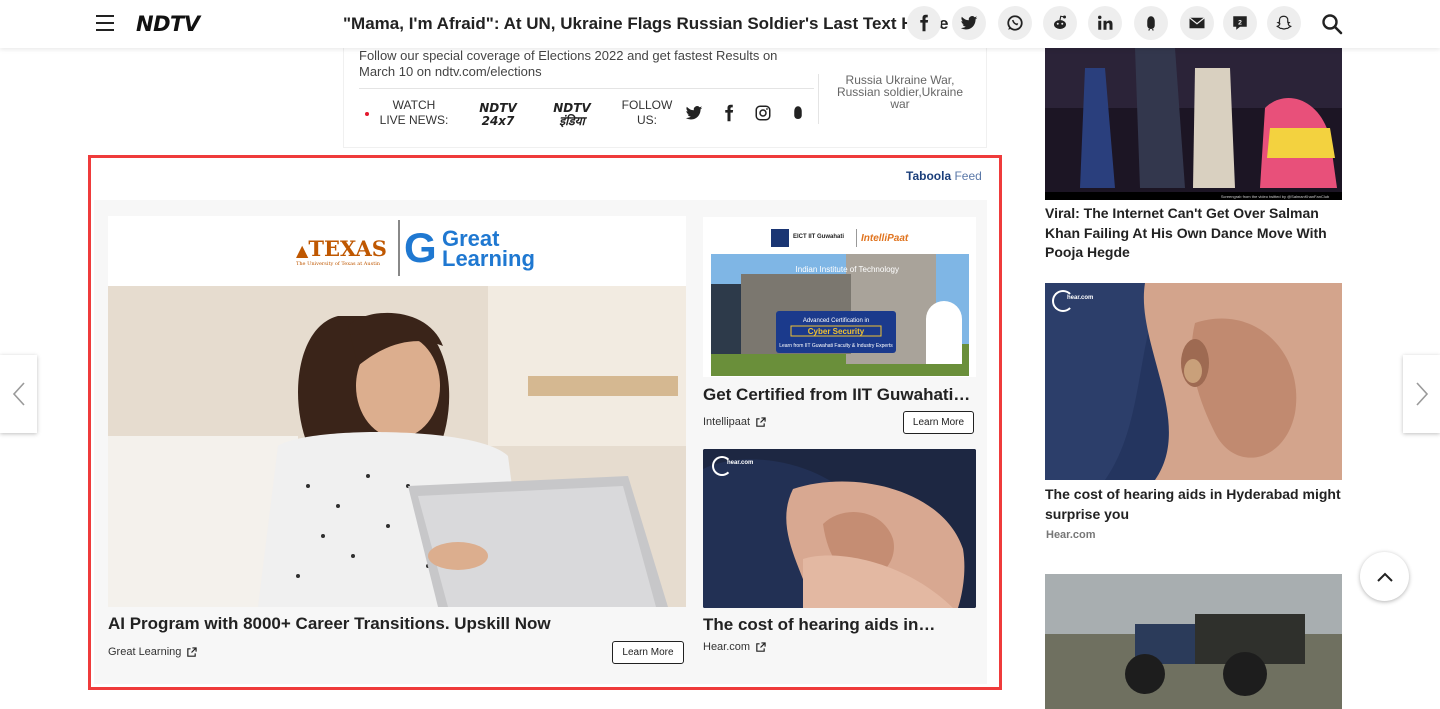 This screenshot has width=1440, height=709. I want to click on hear-com-logo: hear.com, so click(1080, 298).